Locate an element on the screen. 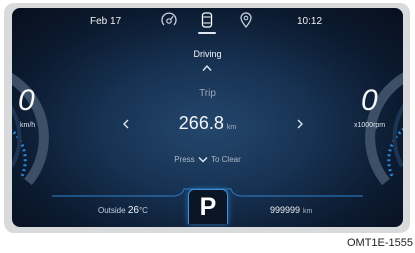  mode-title: Driving is located at coordinates (207, 54).